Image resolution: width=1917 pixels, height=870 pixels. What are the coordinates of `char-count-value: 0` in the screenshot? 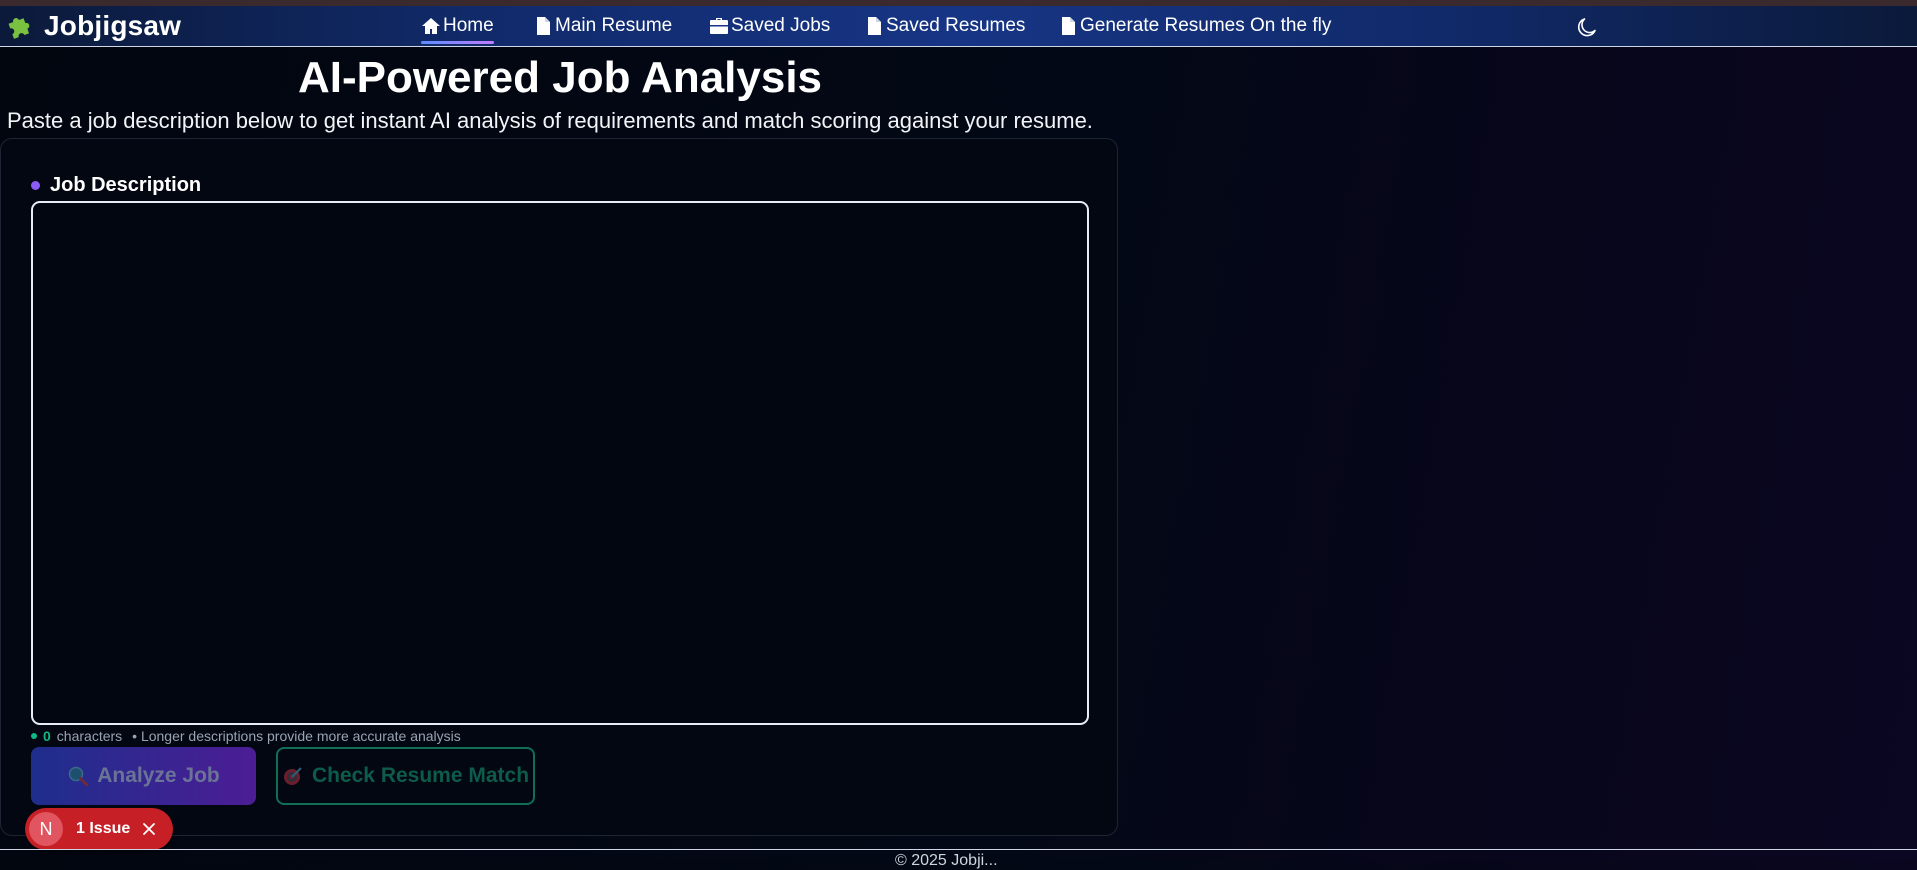 It's located at (47, 736).